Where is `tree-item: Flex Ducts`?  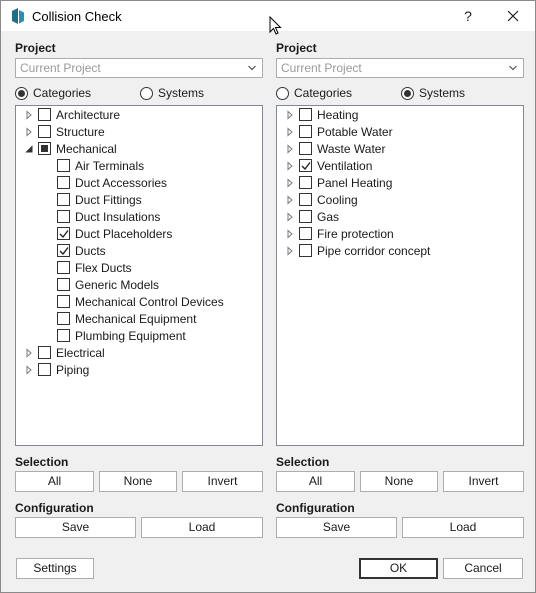
tree-item: Flex Ducts is located at coordinates (87, 267).